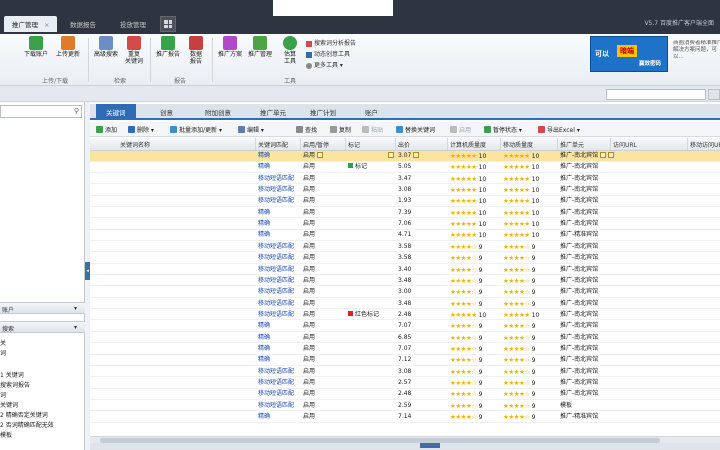 This screenshot has width=720, height=450. I want to click on search-term-report-link: 搜索词分析报告, so click(331, 42).